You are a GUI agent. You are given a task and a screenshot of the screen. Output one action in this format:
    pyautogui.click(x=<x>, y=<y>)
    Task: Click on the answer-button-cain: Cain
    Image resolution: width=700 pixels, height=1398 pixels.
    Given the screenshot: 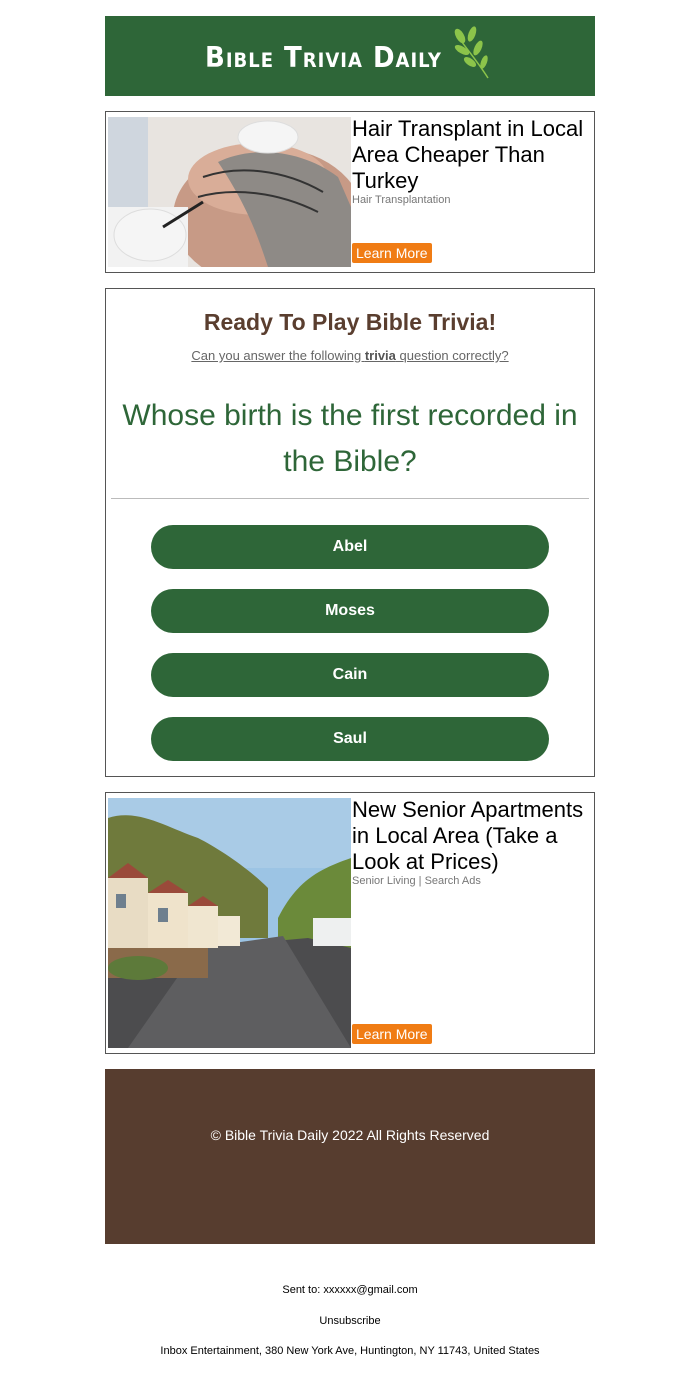 What is the action you would take?
    pyautogui.click(x=350, y=675)
    